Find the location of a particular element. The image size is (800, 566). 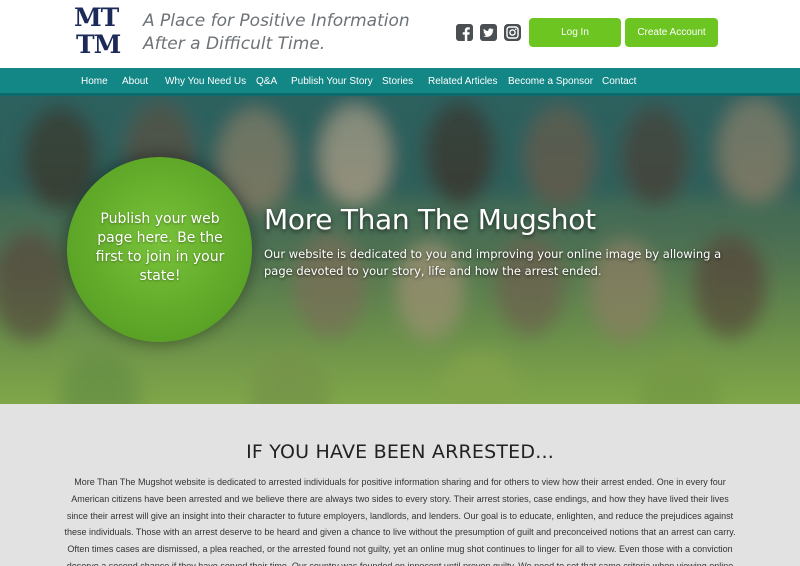

login-button: Log In is located at coordinates (575, 32).